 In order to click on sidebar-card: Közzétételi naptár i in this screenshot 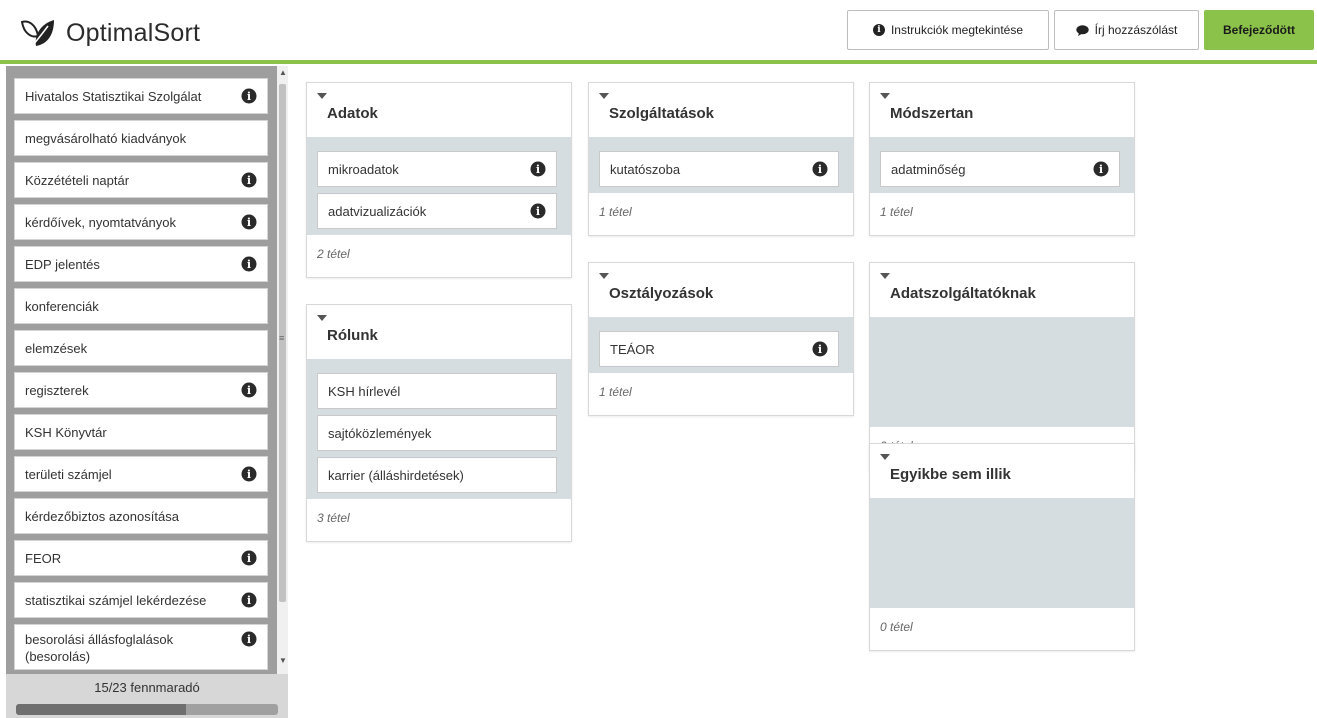, I will do `click(141, 180)`.